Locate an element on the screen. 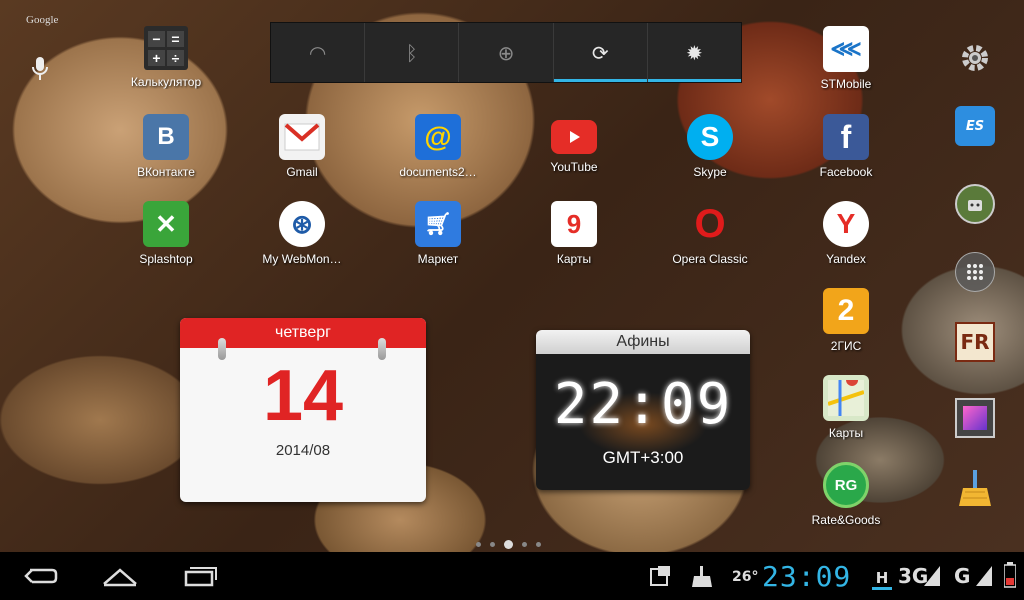 This screenshot has width=1024, height=600. page-dot-current is located at coordinates (508, 544).